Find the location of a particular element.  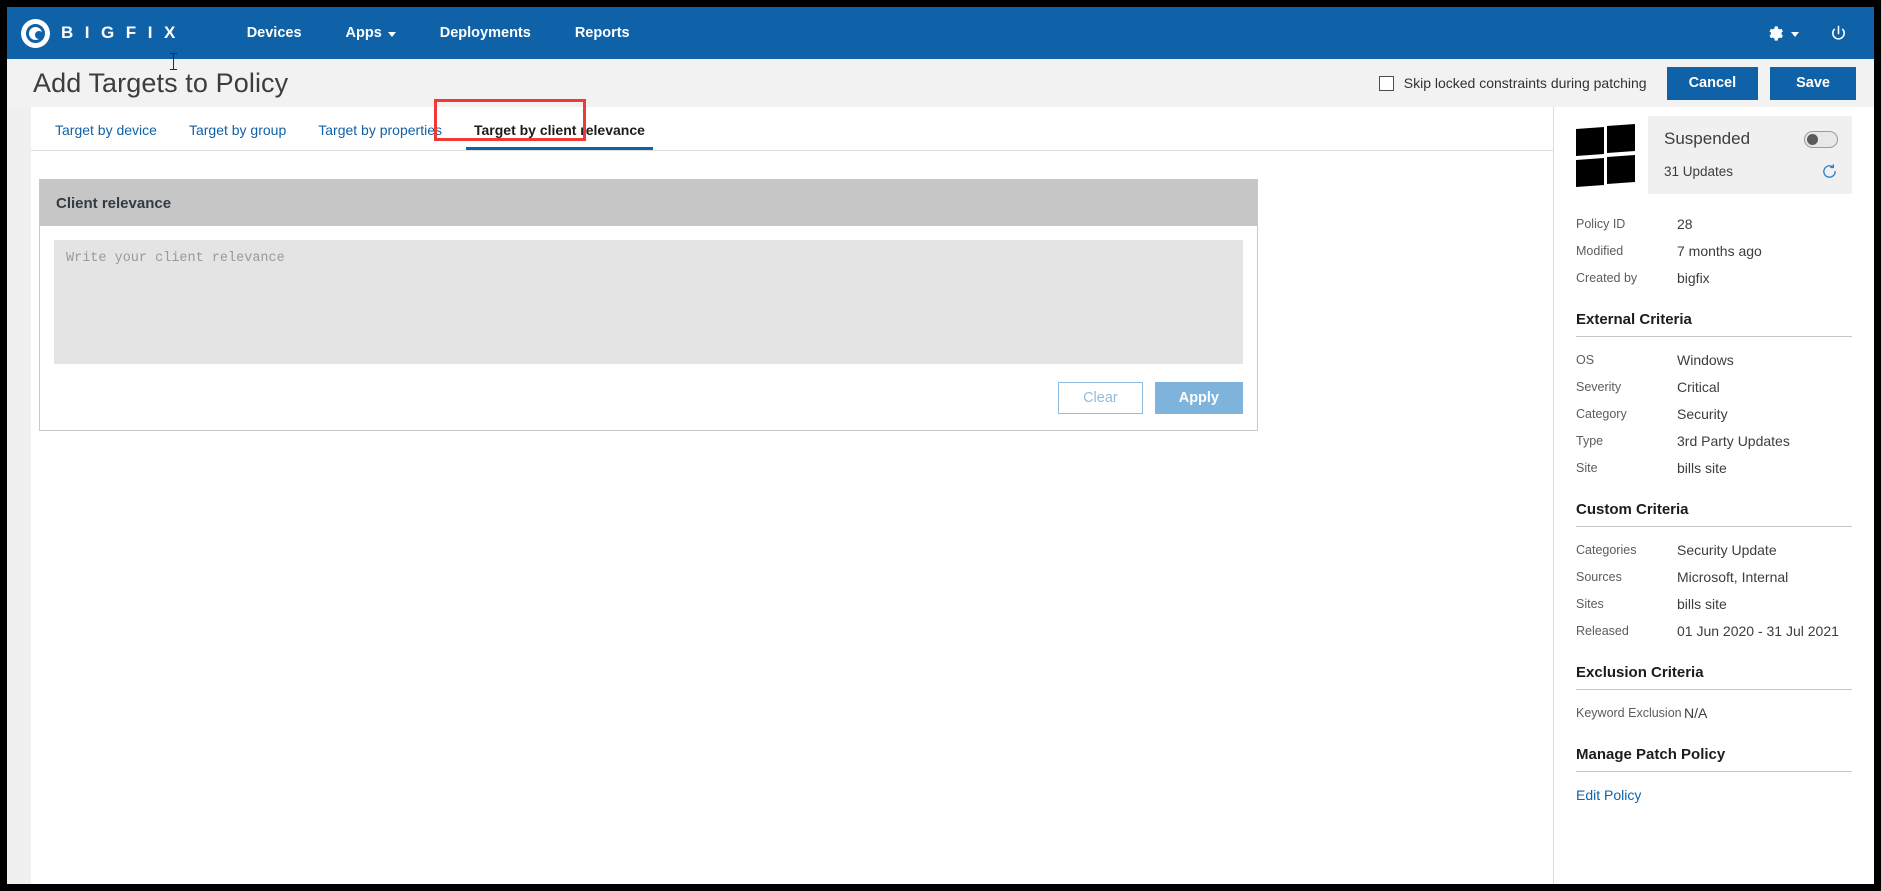

text-cursor-artifact is located at coordinates (173, 61).